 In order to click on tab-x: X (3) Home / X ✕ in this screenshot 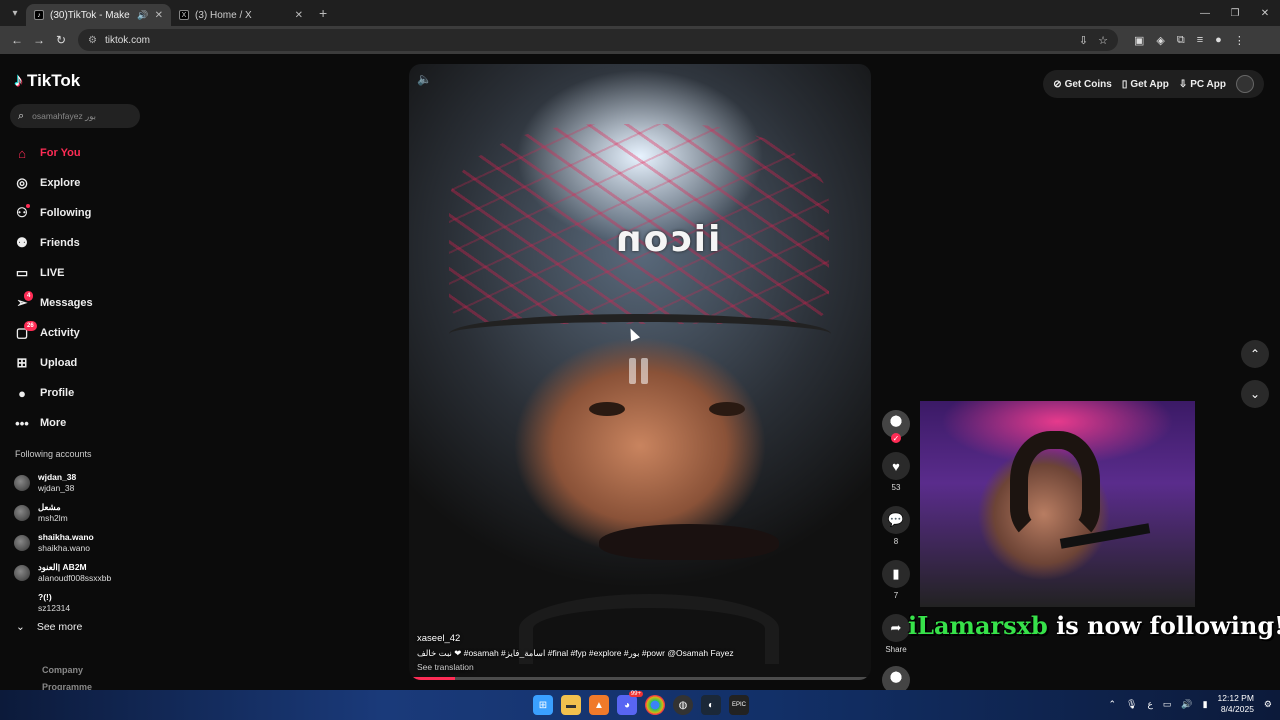, I will do `click(241, 15)`.